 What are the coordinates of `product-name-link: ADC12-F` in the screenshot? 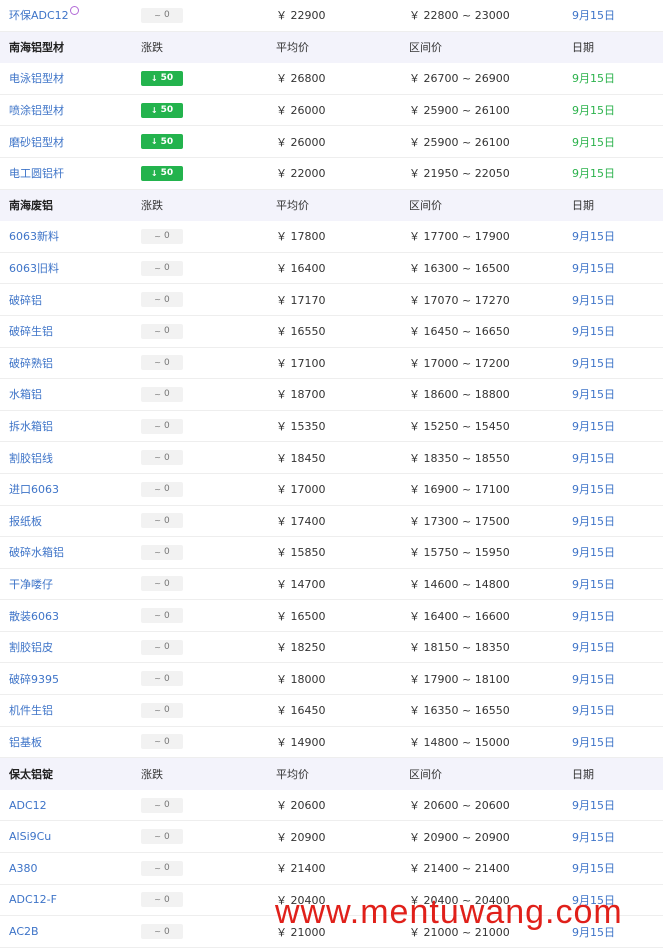 It's located at (33, 899).